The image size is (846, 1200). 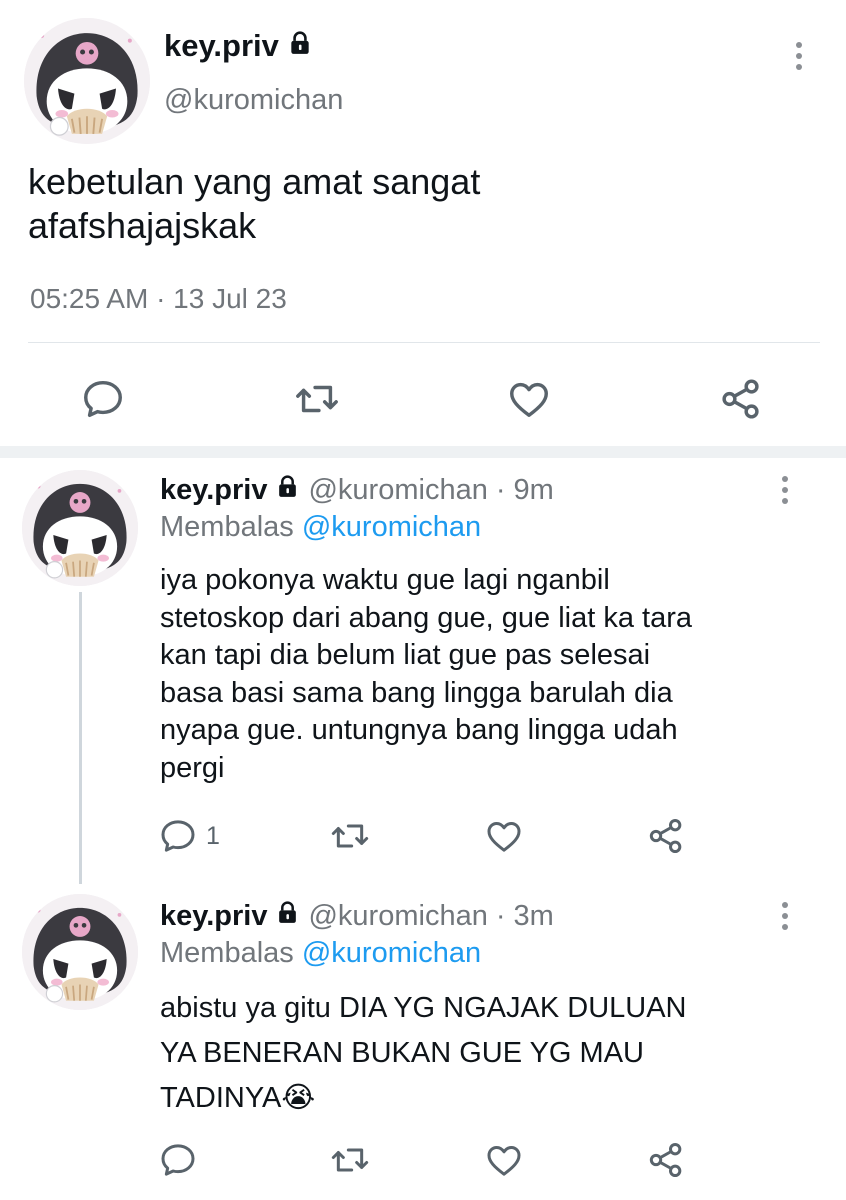 I want to click on divider, so click(x=424, y=342).